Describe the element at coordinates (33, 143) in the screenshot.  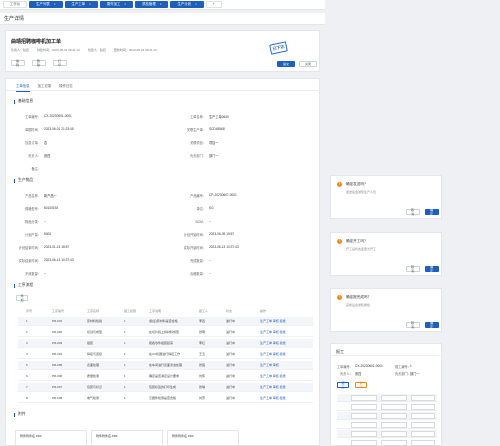
I see `basic-label-4: 加急订单：` at that location.